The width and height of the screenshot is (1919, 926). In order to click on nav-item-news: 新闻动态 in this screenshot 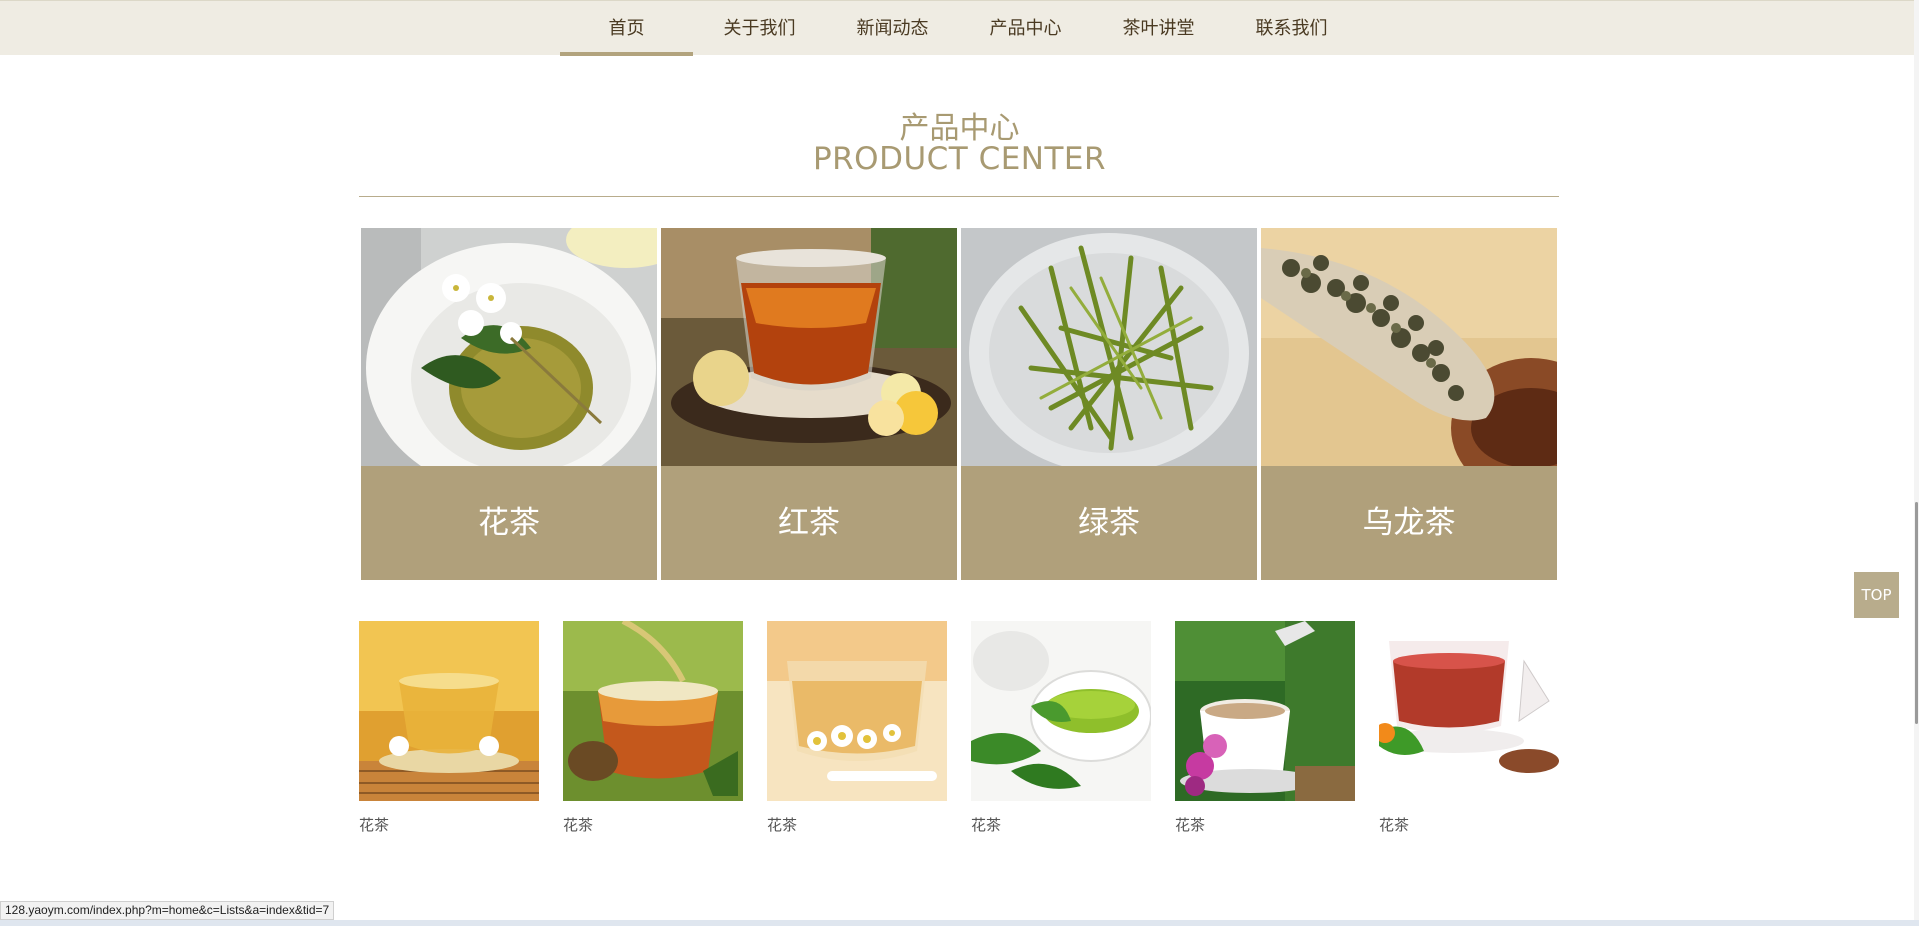, I will do `click(892, 28)`.